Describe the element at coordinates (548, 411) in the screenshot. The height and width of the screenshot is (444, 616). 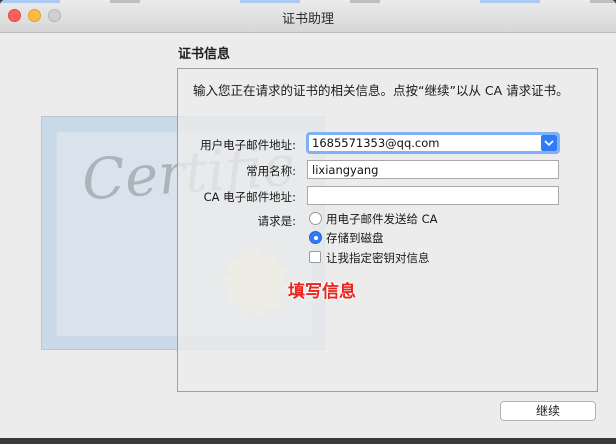
I see `continue-button: 继续` at that location.